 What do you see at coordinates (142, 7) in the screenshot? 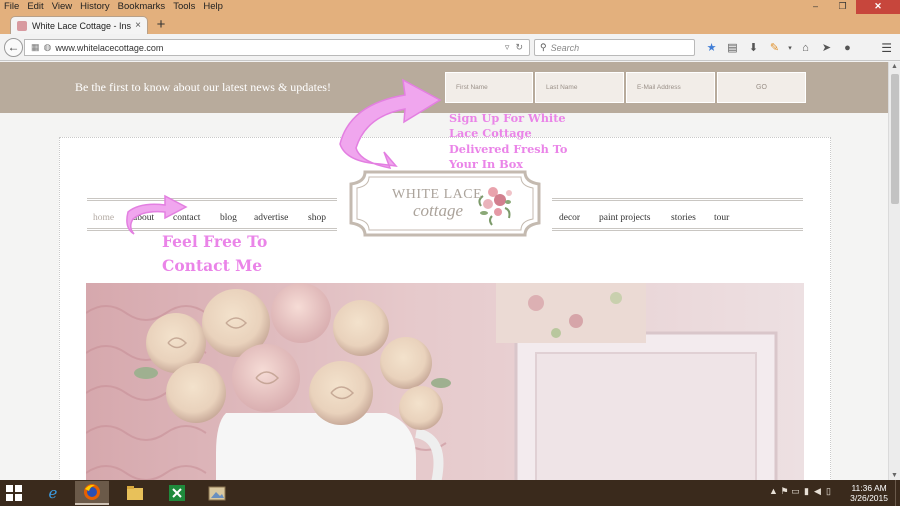
I see `menu-bookmarks: Bookmarks` at bounding box center [142, 7].